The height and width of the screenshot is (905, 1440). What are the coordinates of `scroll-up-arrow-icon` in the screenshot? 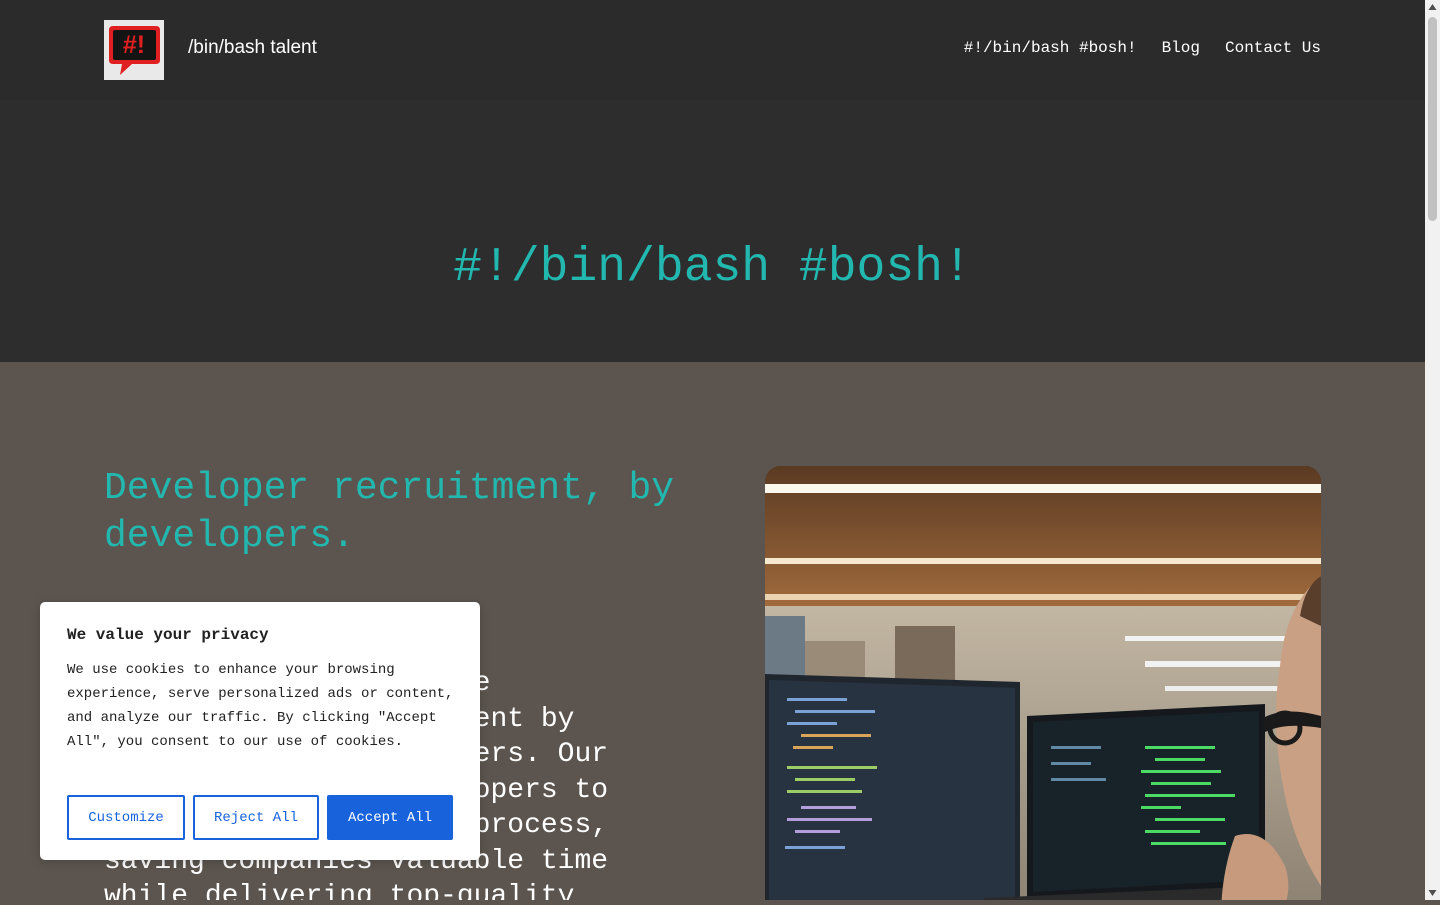 It's located at (1432, 7).